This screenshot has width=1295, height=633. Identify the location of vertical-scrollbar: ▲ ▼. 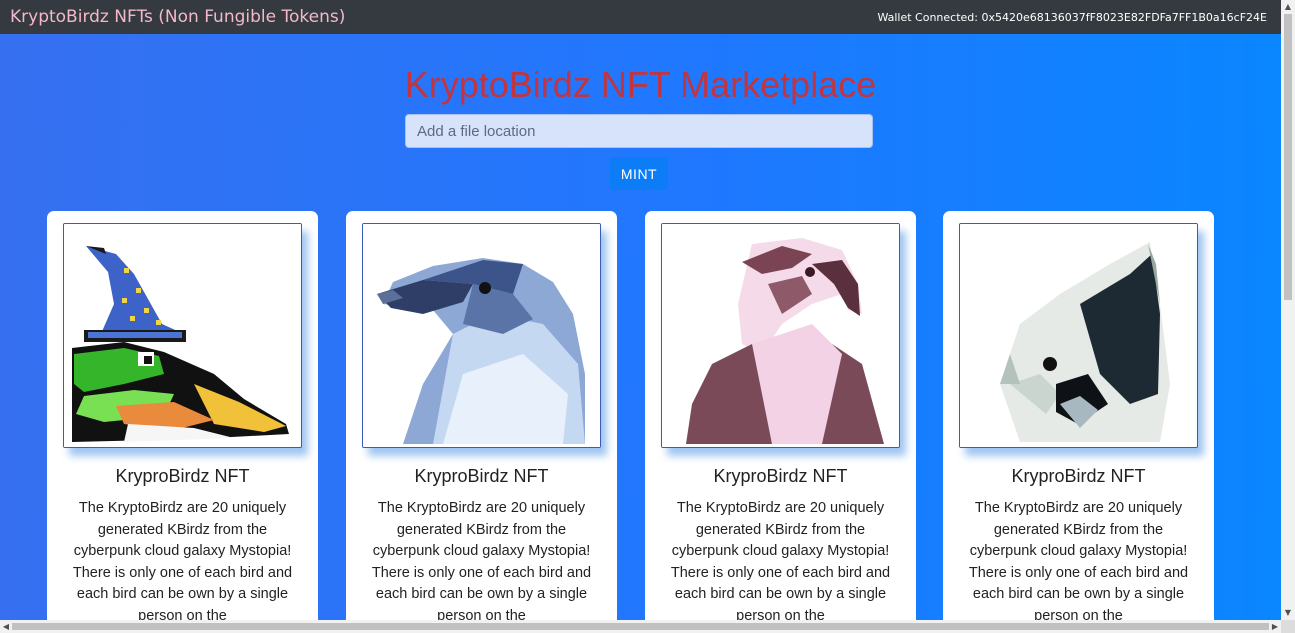
(1288, 310).